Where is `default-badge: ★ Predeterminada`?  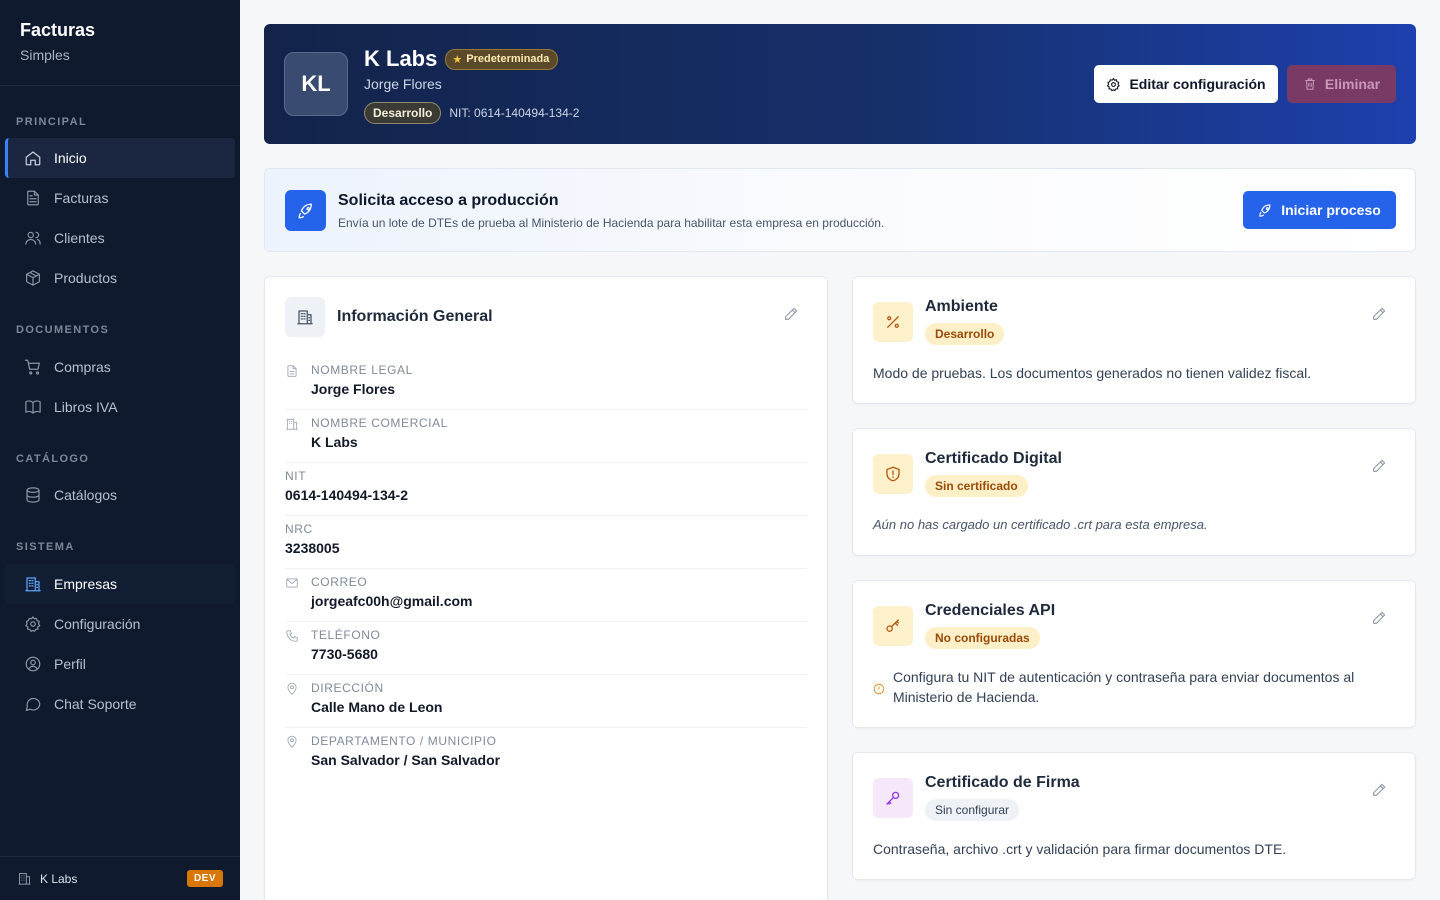
default-badge: ★ Predeterminada is located at coordinates (502, 59).